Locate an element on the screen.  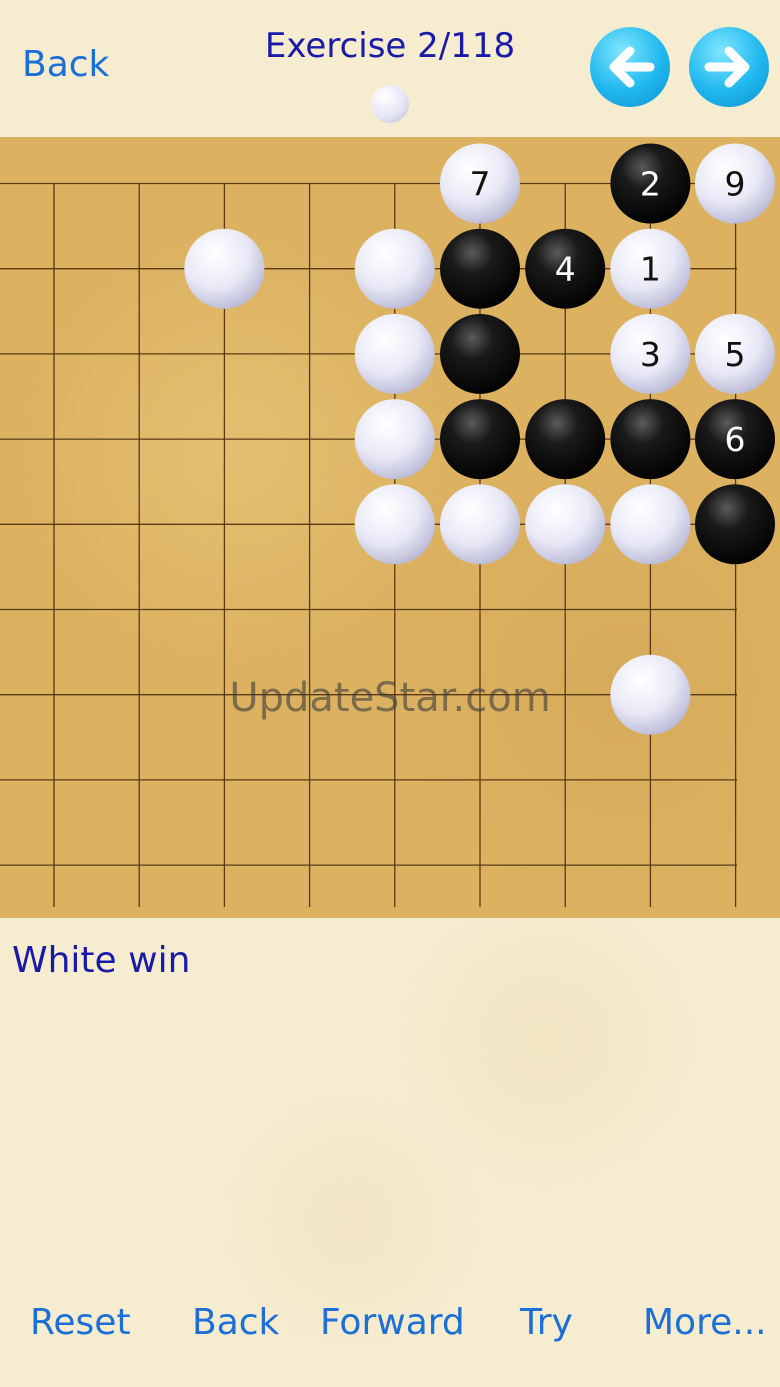
move-number-label: 4 is located at coordinates (565, 269).